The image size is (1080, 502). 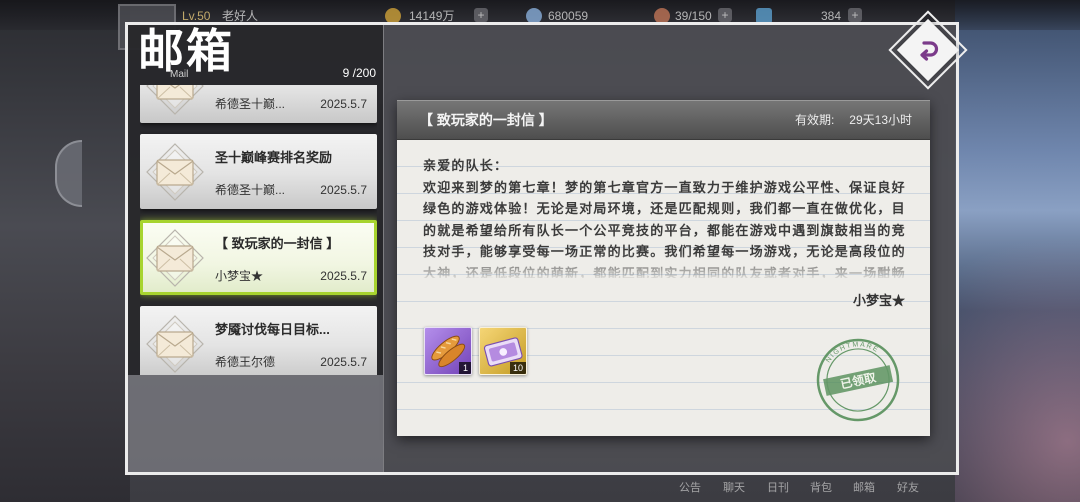 What do you see at coordinates (255, 423) in the screenshot?
I see `mail-list-footer` at bounding box center [255, 423].